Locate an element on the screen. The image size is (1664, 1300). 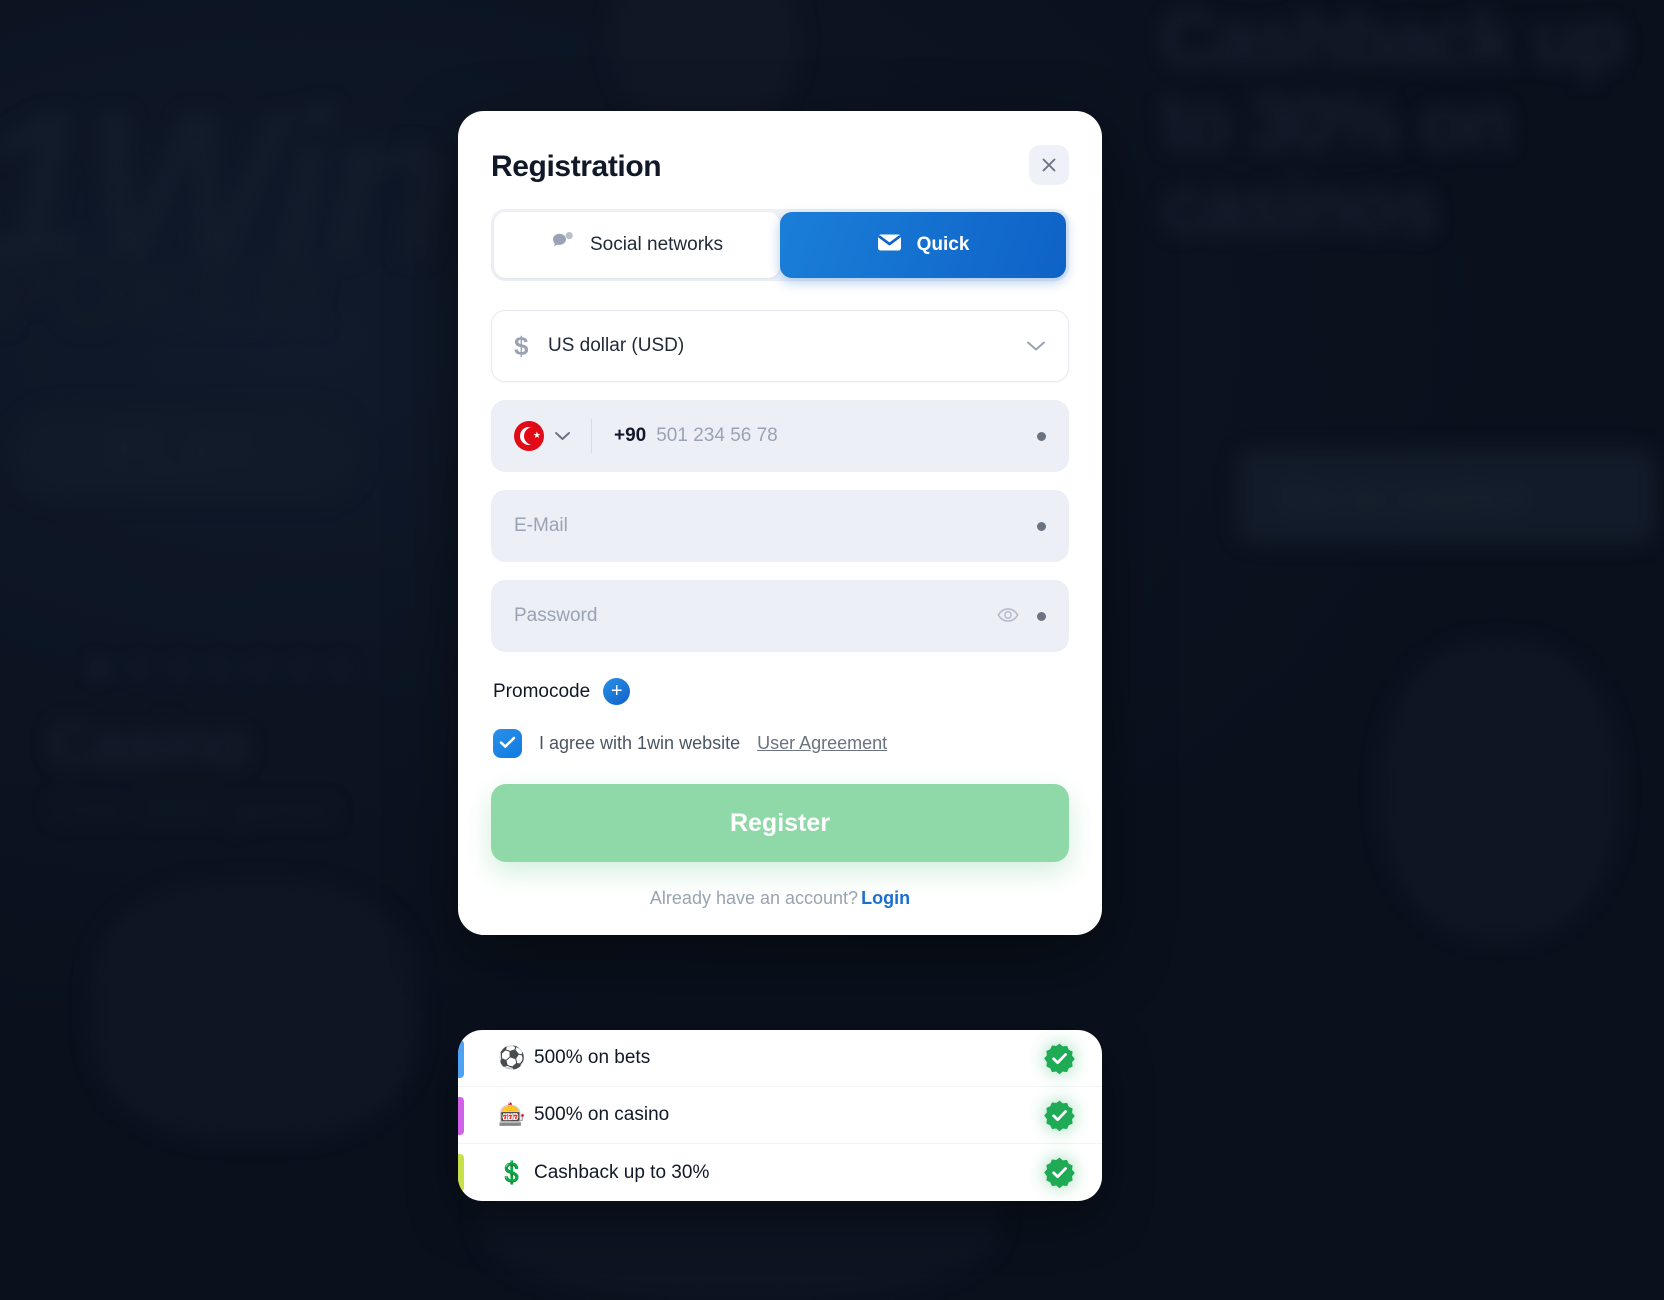
registration-method-tabs: Social networks Quick is located at coordinates (780, 245).